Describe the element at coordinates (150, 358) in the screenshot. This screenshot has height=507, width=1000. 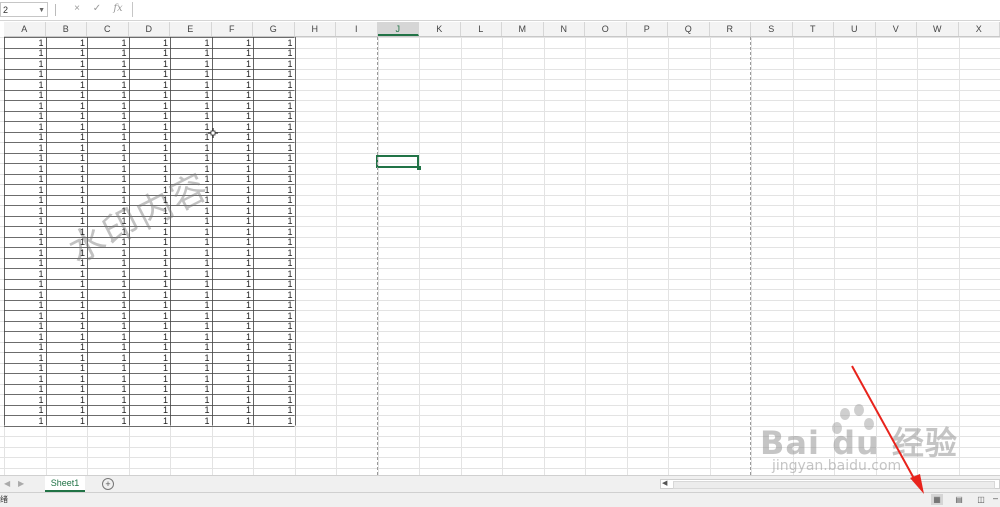
I see `cell-d31: 1` at that location.